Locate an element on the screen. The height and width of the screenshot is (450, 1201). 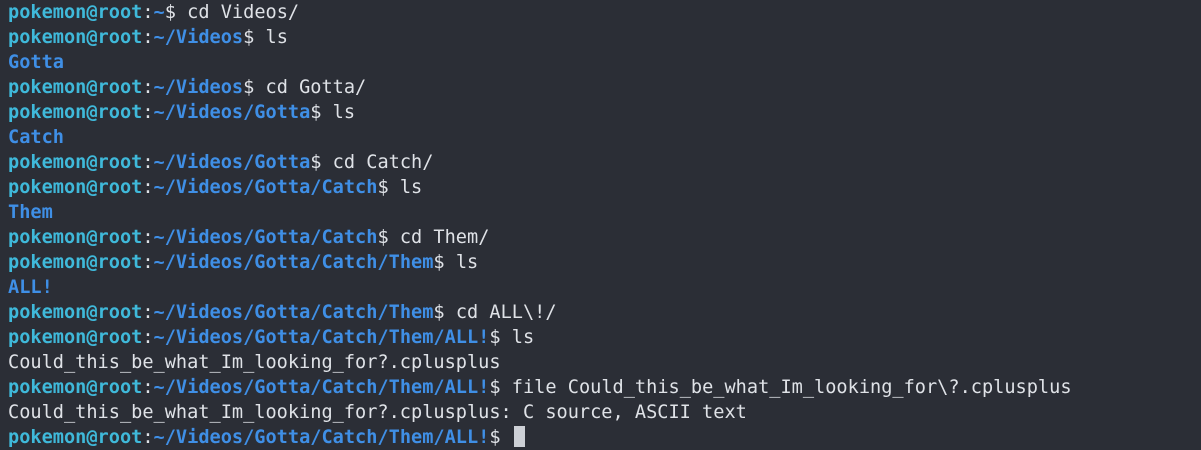
terminal-line: Gotta is located at coordinates (604, 62).